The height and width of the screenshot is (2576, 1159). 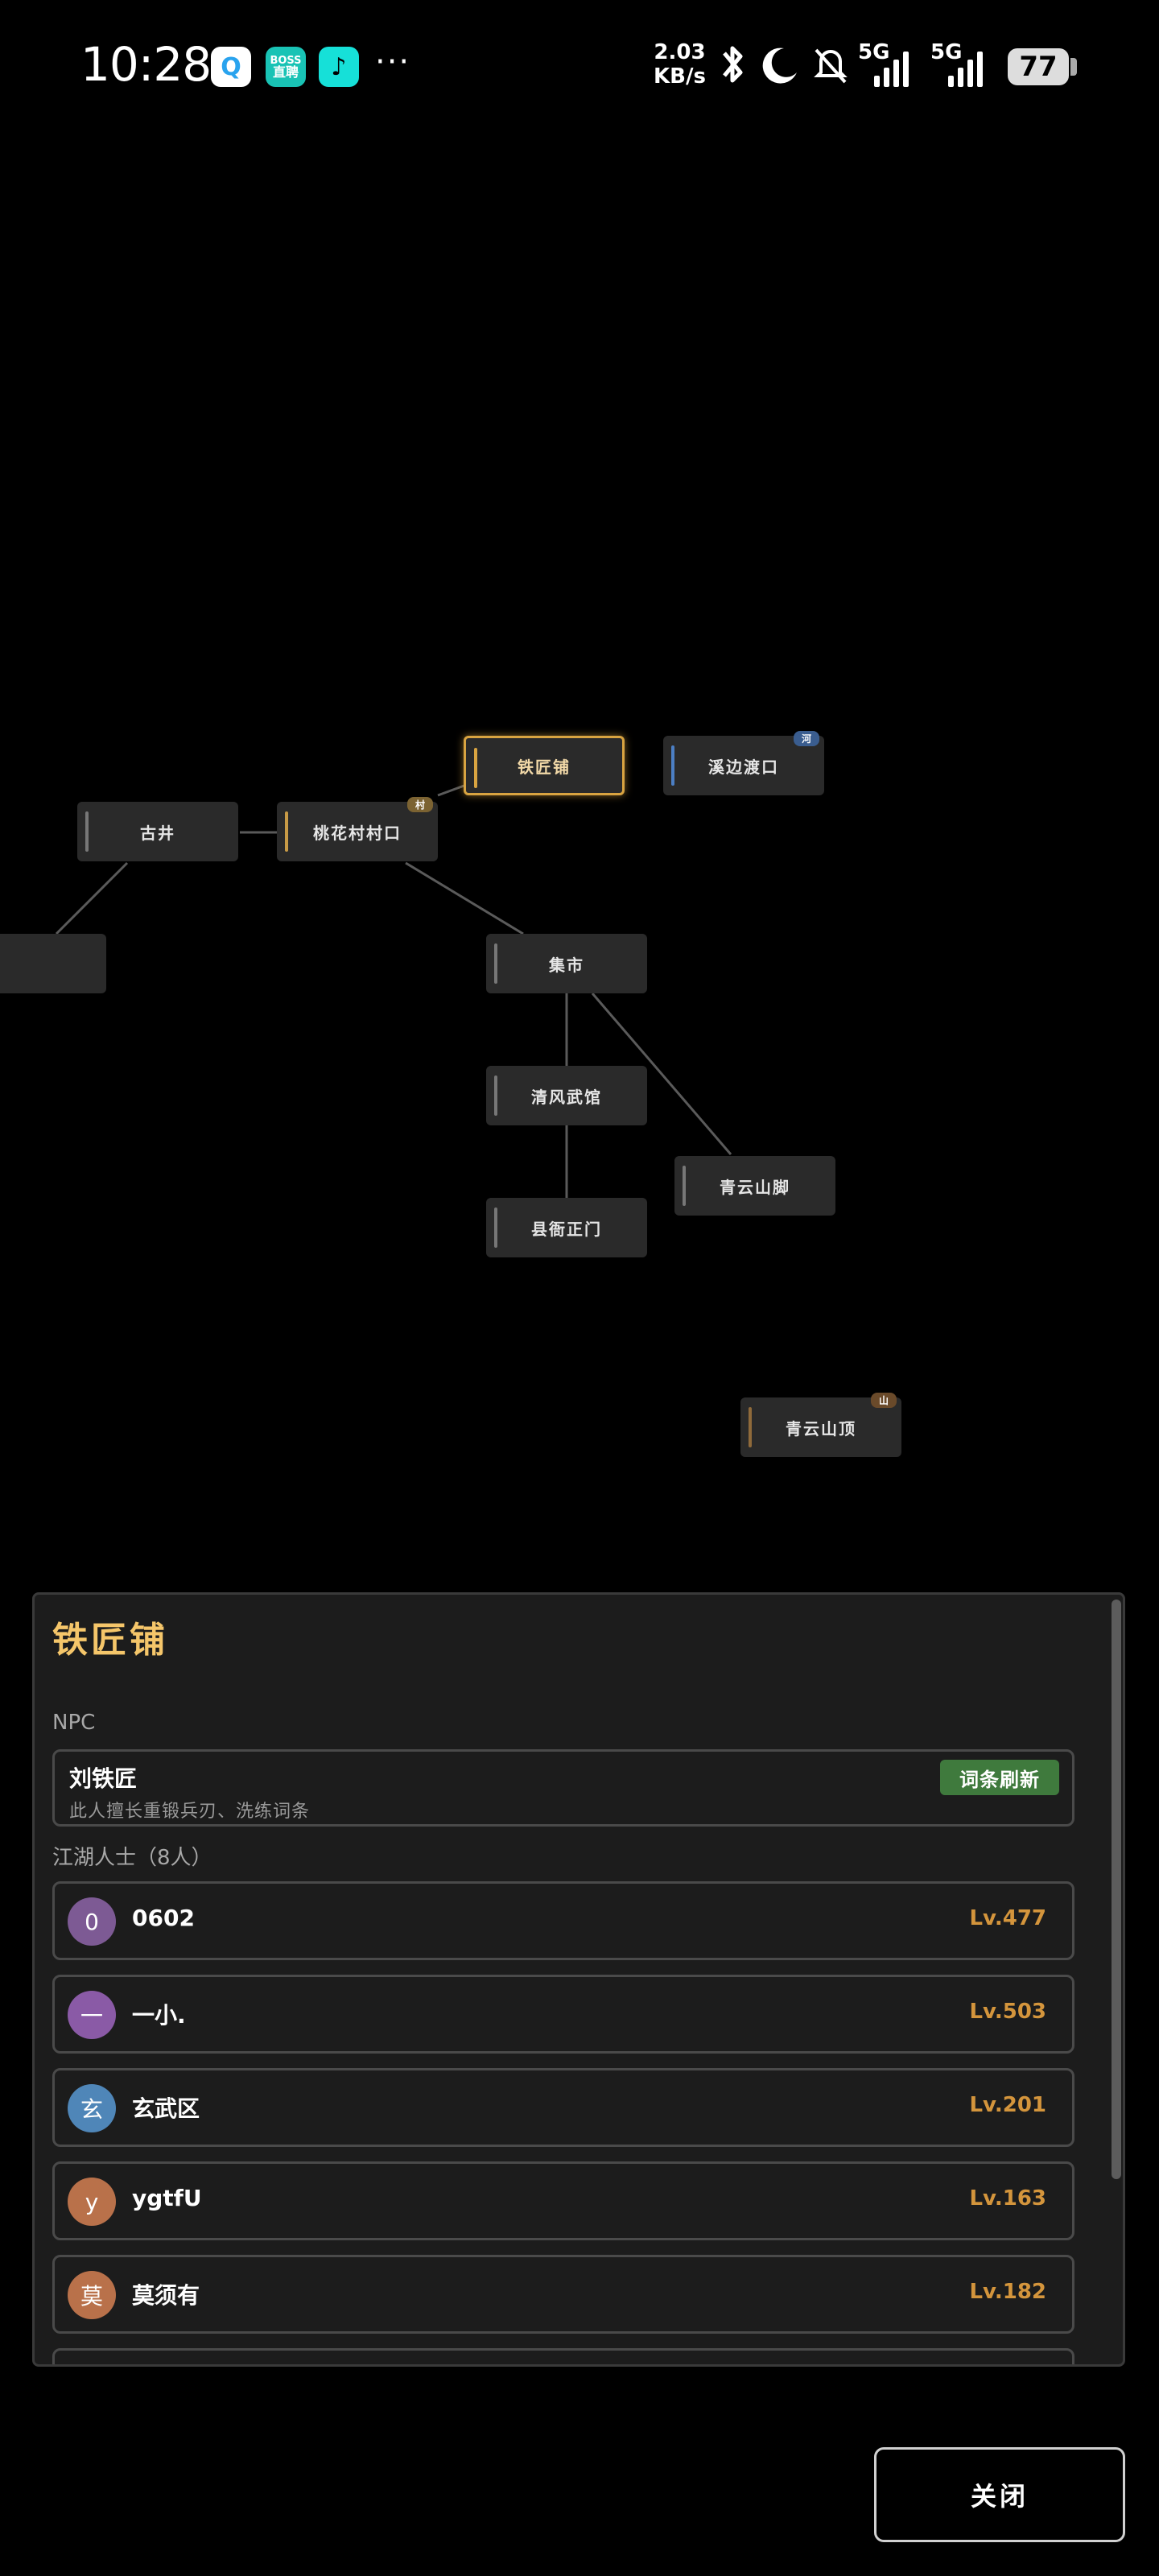 What do you see at coordinates (883, 1400) in the screenshot?
I see `mountain-tag-badge: 山` at bounding box center [883, 1400].